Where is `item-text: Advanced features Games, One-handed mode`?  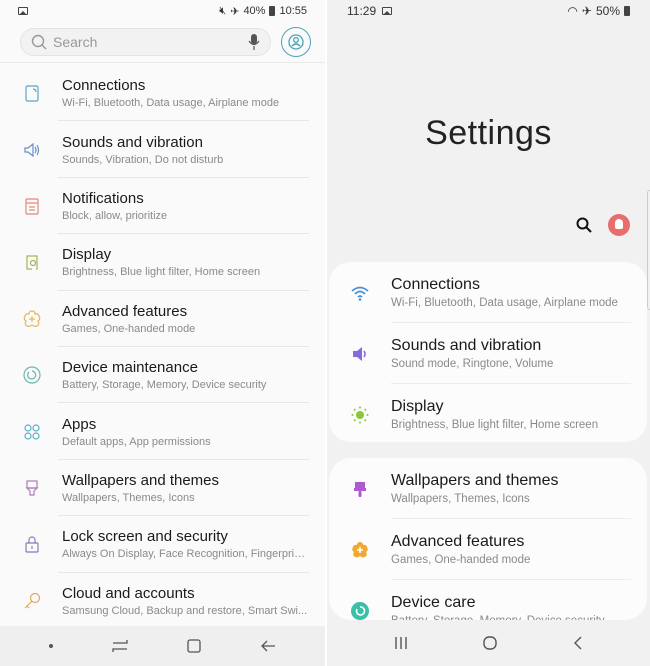
item-text: Advanced features Games, One-handed mode is located at coordinates (460, 549).